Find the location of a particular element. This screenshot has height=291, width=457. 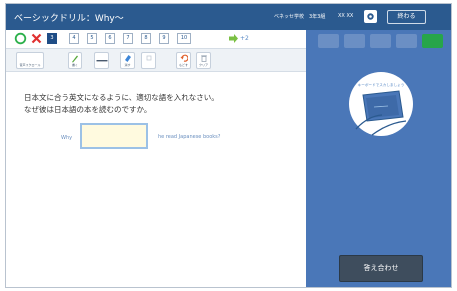

trash-icon is located at coordinates (203, 58).